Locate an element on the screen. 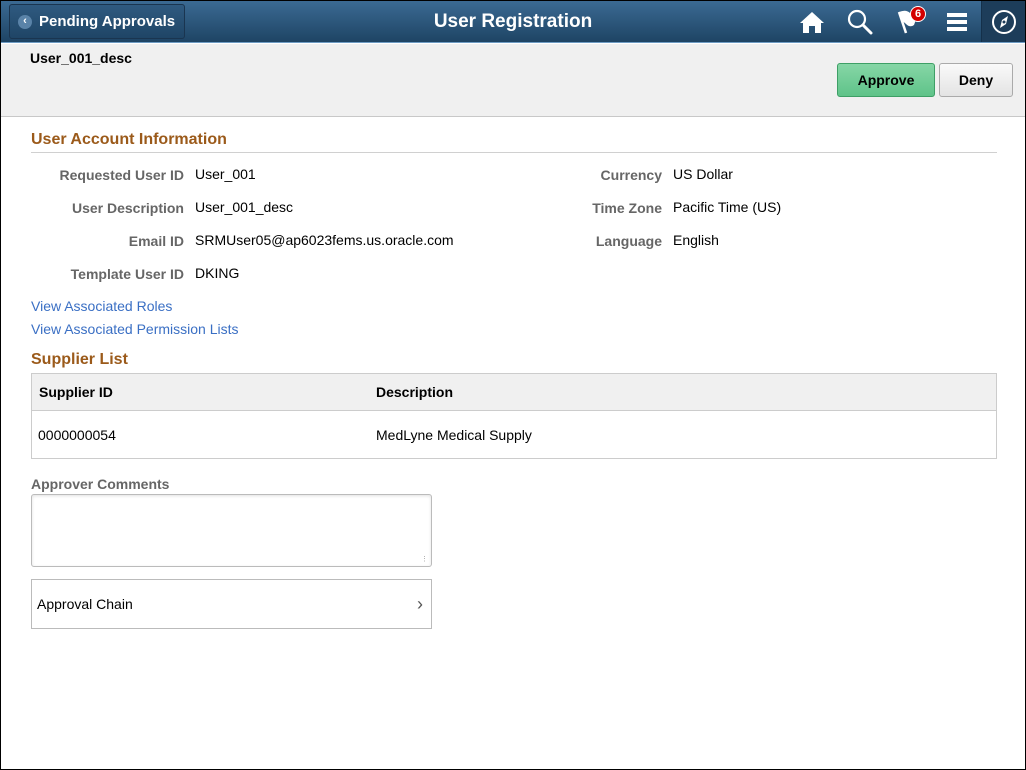 This screenshot has width=1026, height=770. field-value-template-user-id: DKING is located at coordinates (217, 273).